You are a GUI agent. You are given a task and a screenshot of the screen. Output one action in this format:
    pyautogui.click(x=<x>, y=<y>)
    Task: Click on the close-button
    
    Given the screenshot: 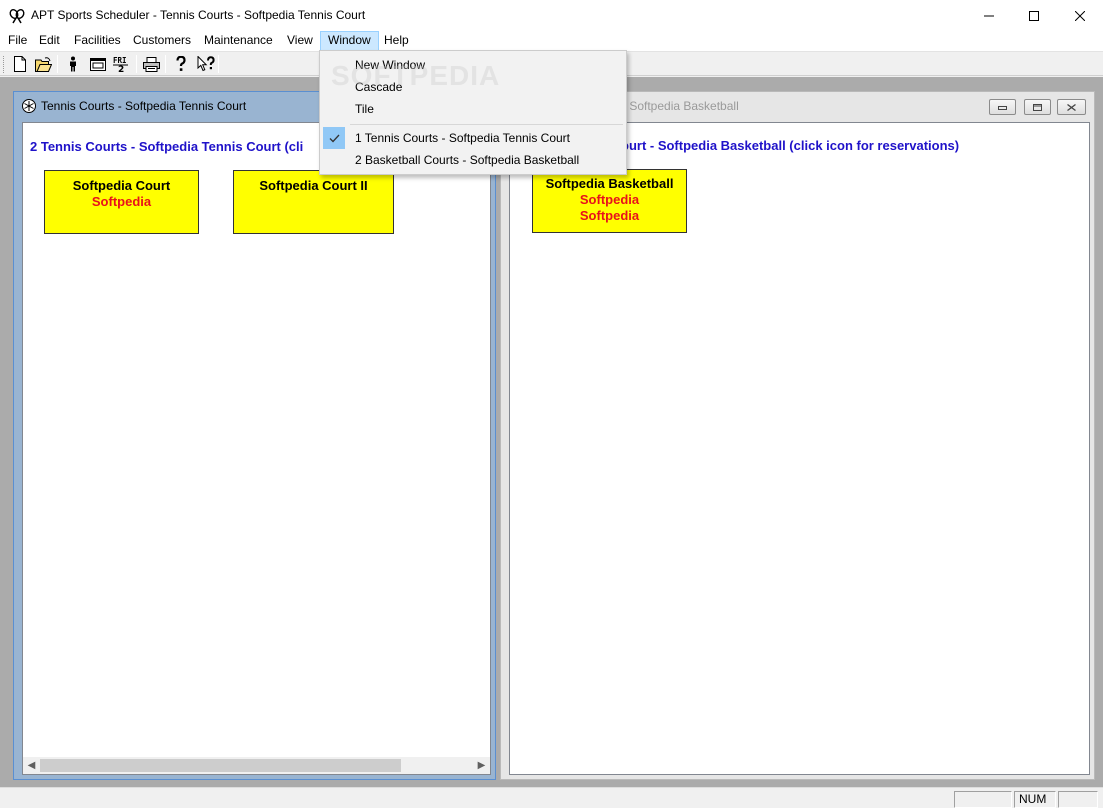 What is the action you would take?
    pyautogui.click(x=1080, y=15)
    